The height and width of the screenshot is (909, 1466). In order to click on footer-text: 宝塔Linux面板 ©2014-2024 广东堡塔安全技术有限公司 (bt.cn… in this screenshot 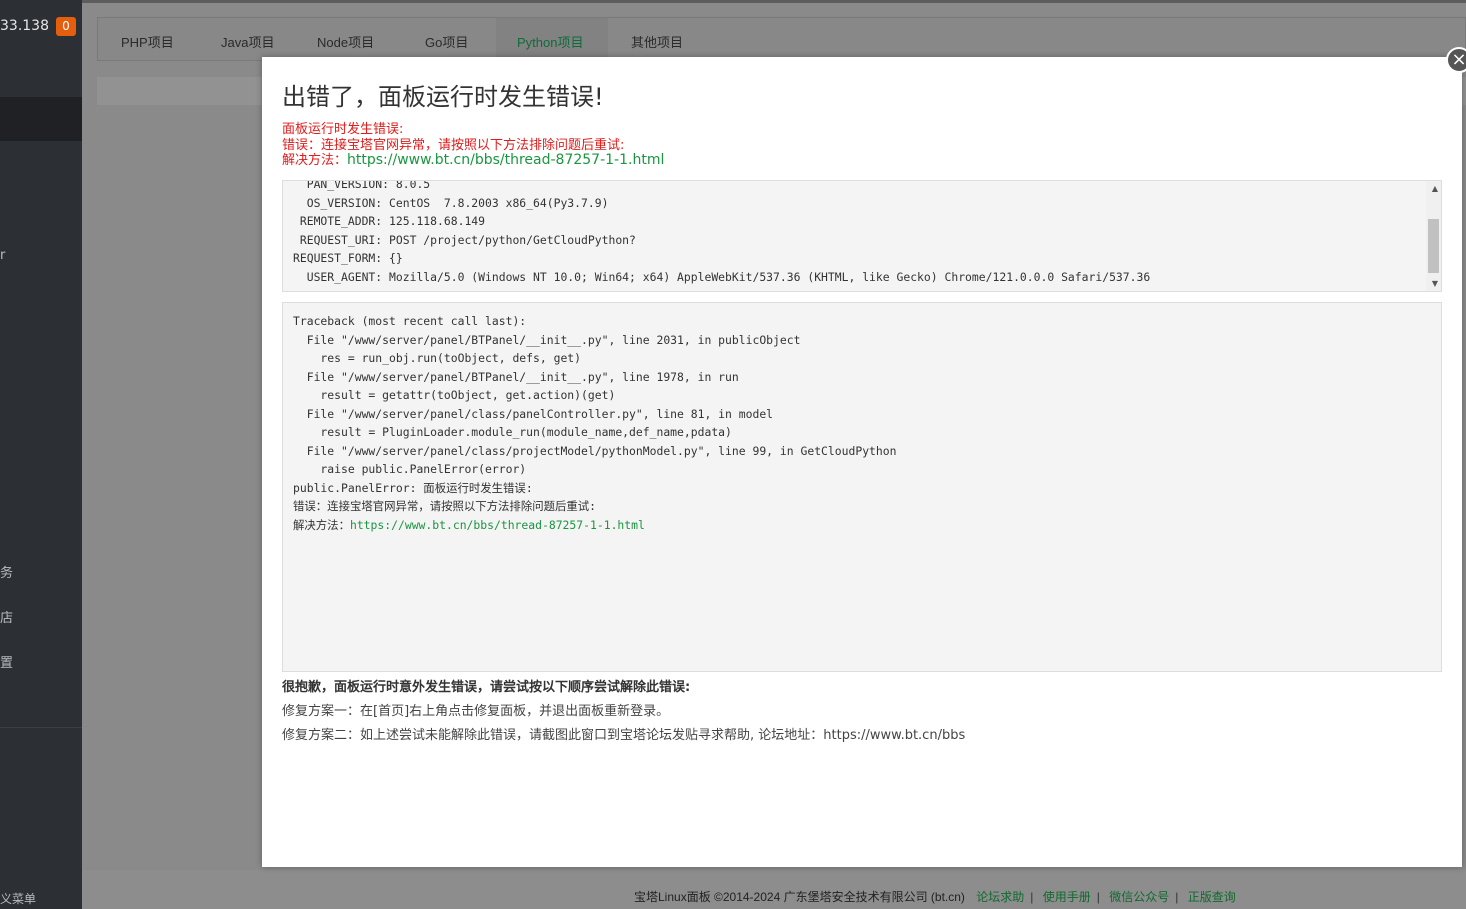, I will do `click(935, 897)`.